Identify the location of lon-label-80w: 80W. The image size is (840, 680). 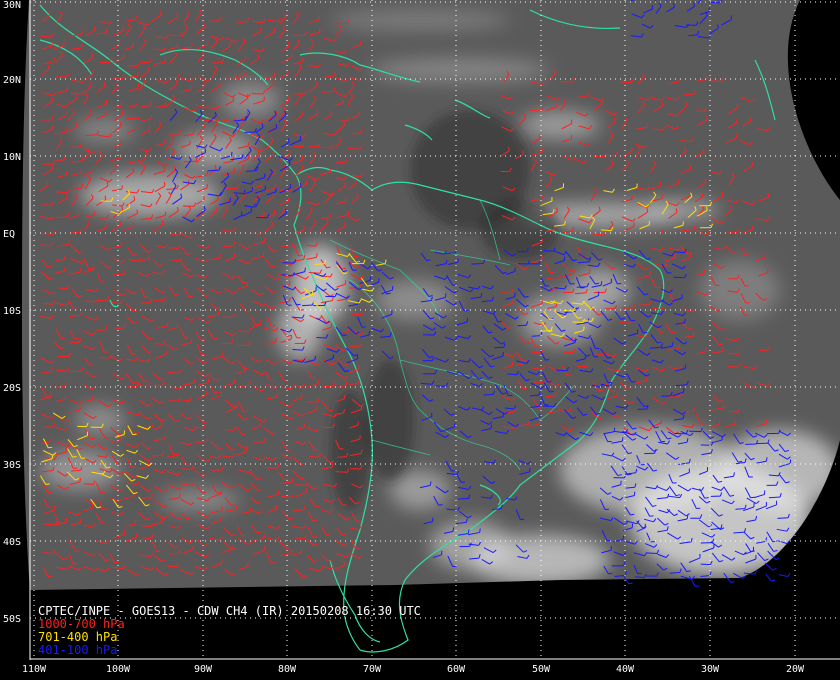
(287, 669).